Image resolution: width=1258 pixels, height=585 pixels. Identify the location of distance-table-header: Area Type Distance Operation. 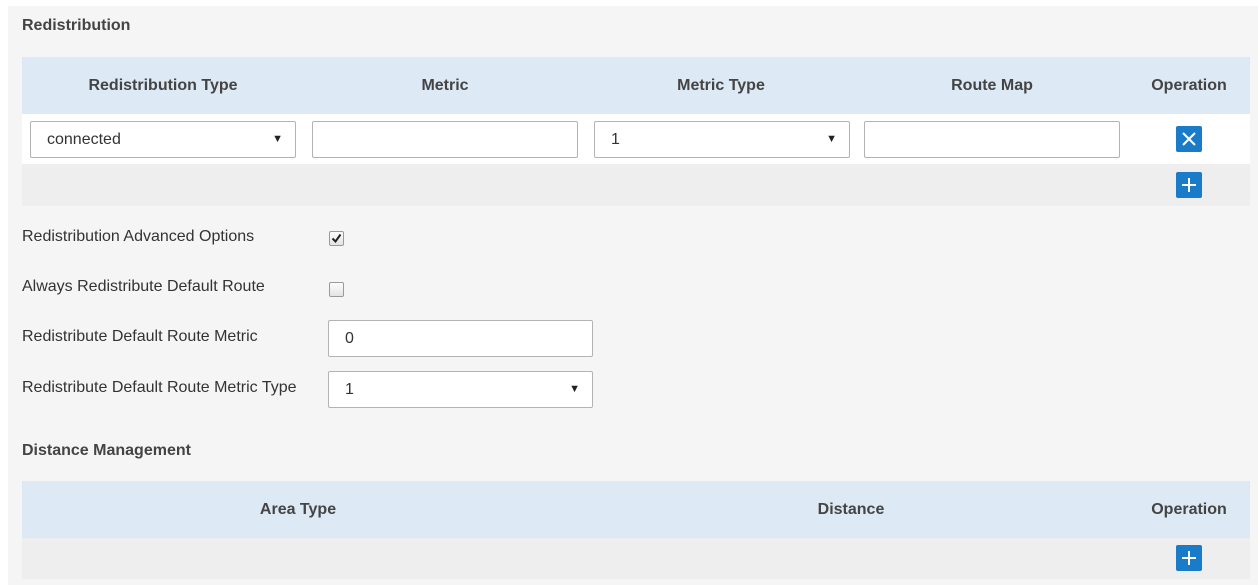
(636, 509).